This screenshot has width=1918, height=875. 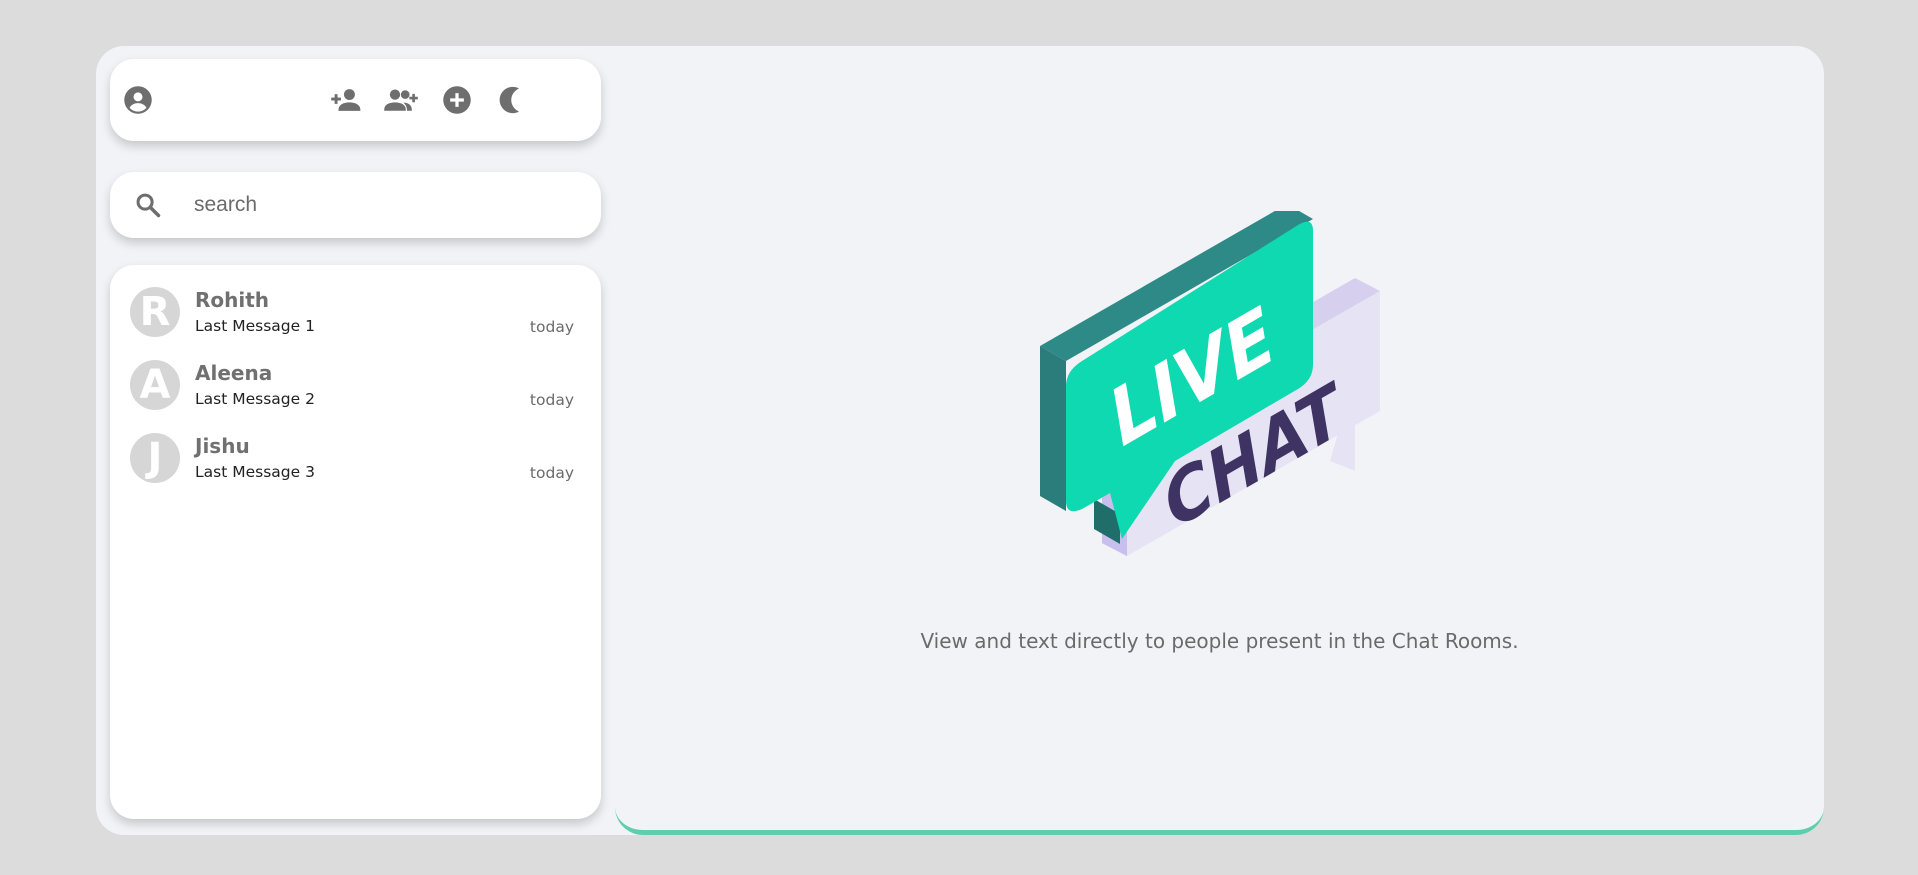 What do you see at coordinates (1210, 383) in the screenshot?
I see `live-chat-logo: CHAT LIVE` at bounding box center [1210, 383].